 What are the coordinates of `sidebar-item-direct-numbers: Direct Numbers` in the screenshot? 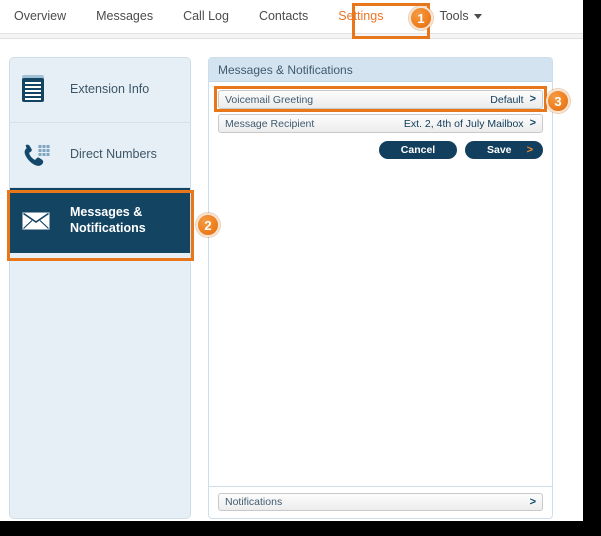 It's located at (100, 155).